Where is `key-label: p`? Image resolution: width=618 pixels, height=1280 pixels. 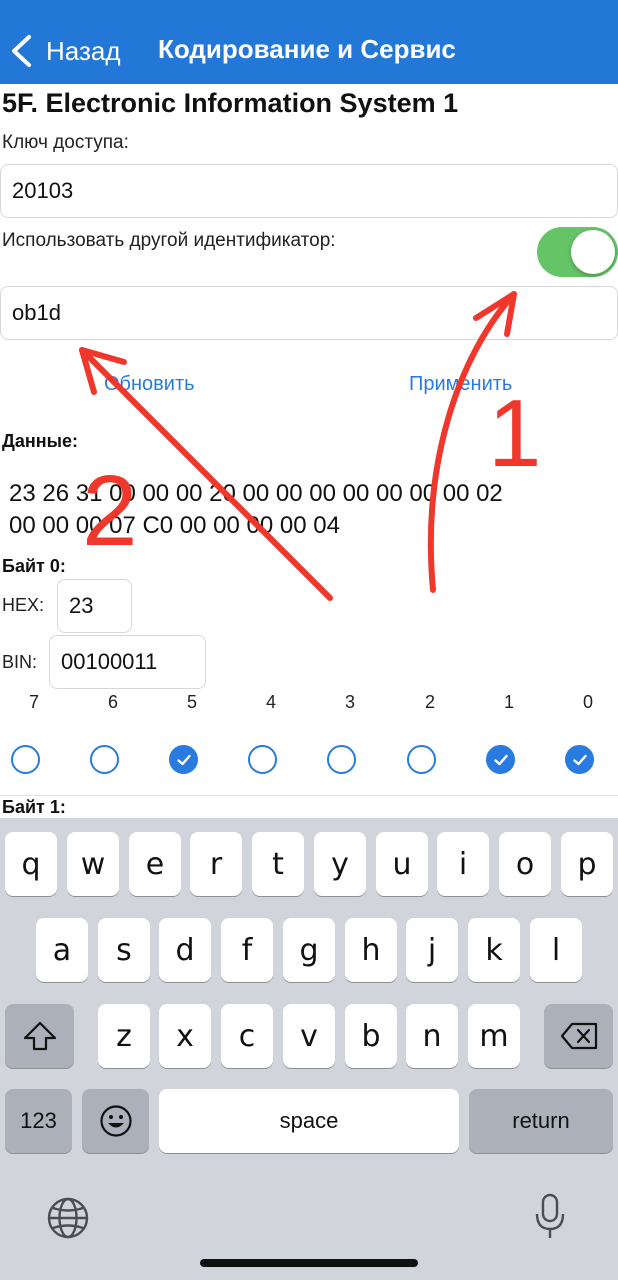 key-label: p is located at coordinates (587, 864).